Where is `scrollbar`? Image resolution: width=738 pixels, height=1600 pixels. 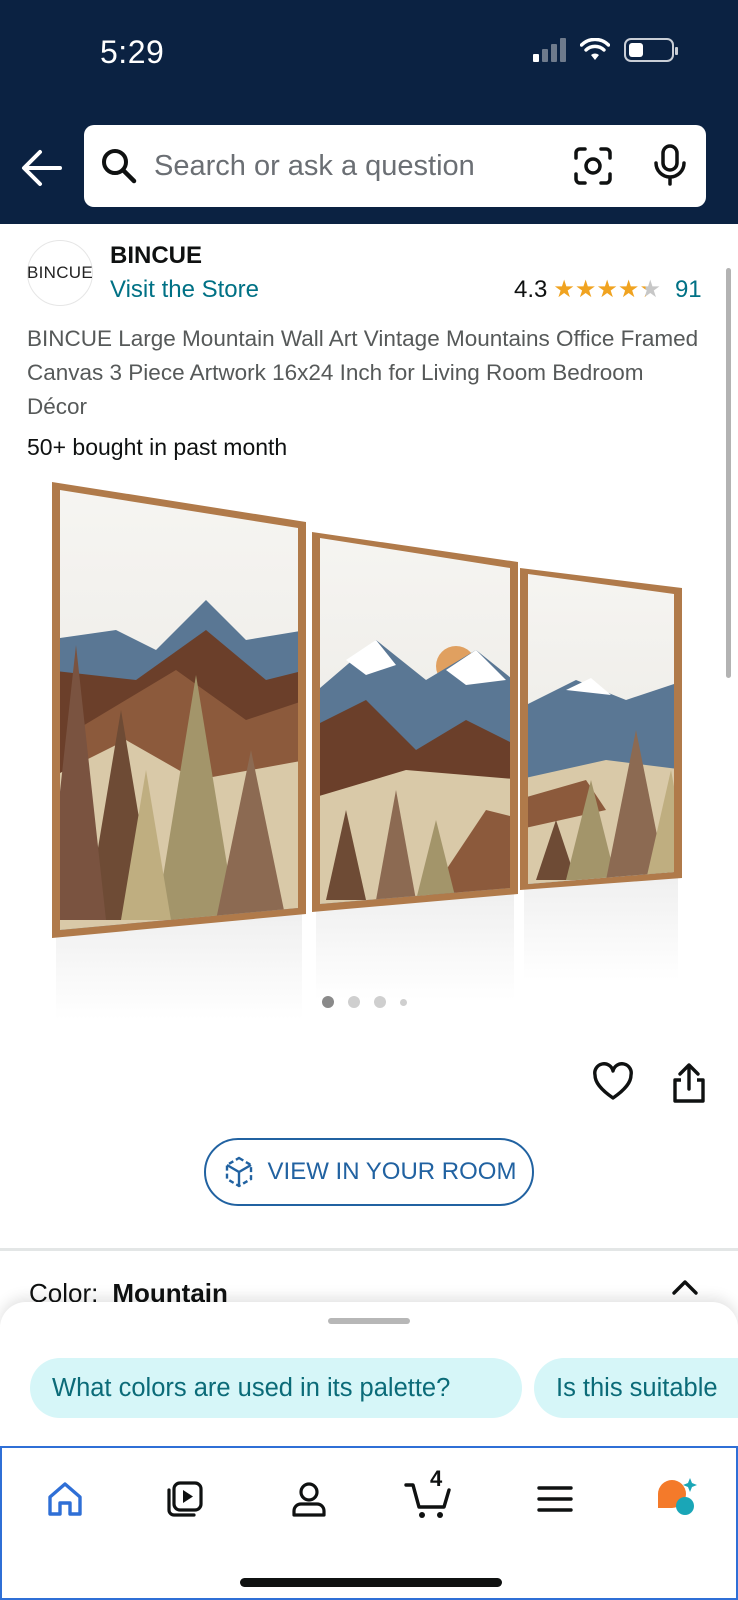 scrollbar is located at coordinates (728, 473).